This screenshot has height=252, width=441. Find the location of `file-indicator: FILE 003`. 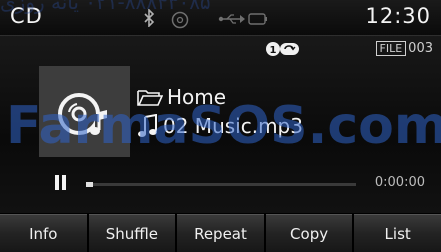

file-indicator: FILE 003 is located at coordinates (404, 48).